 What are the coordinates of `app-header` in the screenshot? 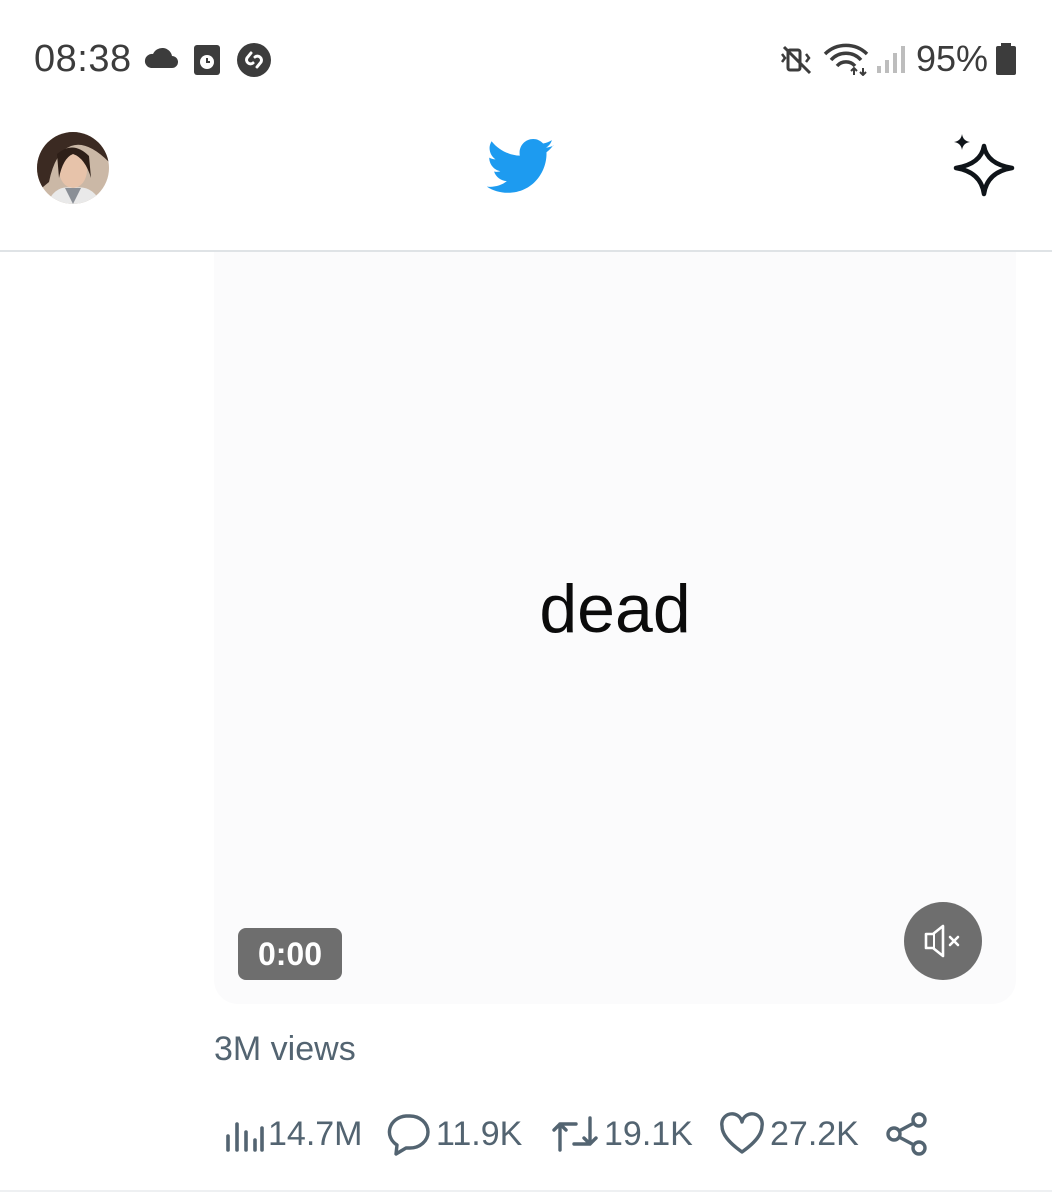 It's located at (526, 181).